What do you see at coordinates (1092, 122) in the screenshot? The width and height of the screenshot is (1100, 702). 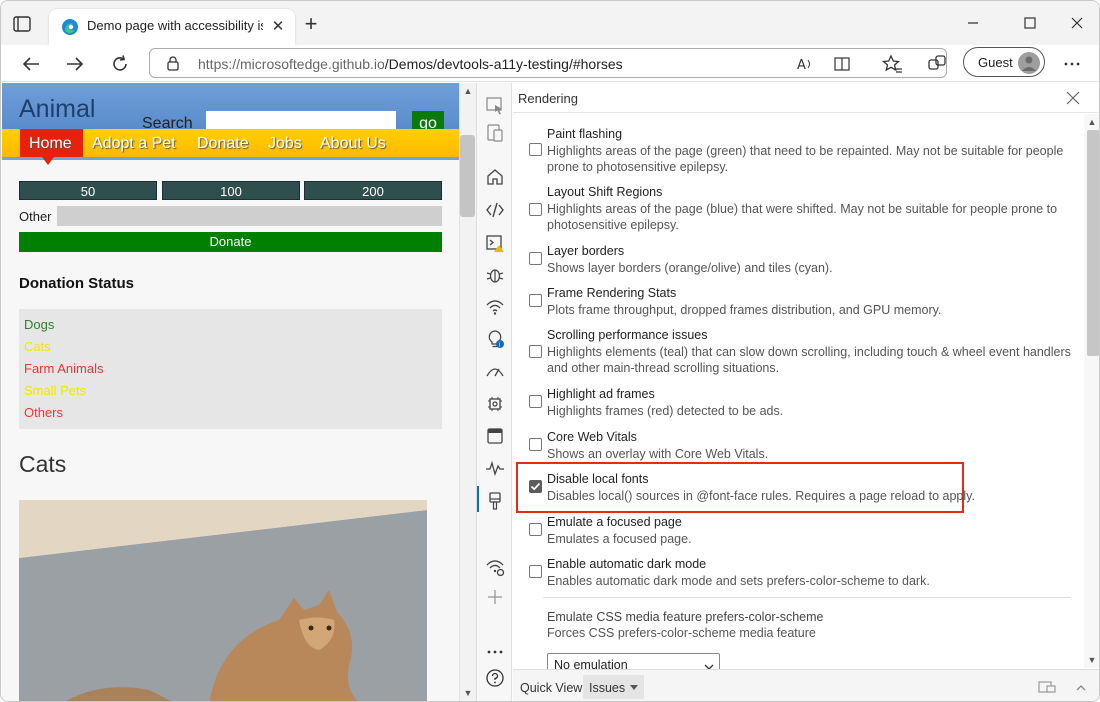 I see `drawer-scroll-up-icon: ▲` at bounding box center [1092, 122].